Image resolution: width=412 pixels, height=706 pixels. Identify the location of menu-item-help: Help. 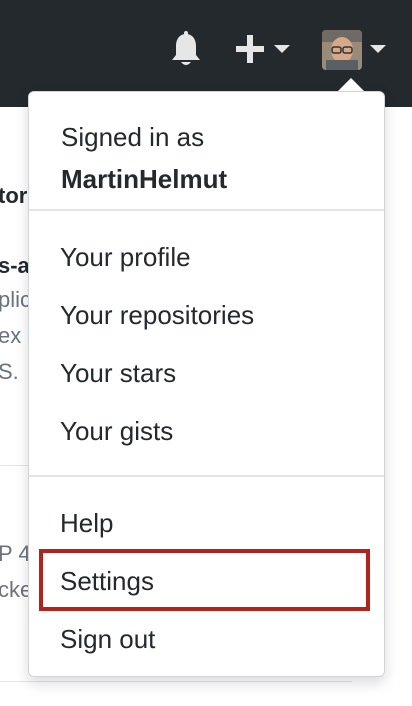
(86, 523).